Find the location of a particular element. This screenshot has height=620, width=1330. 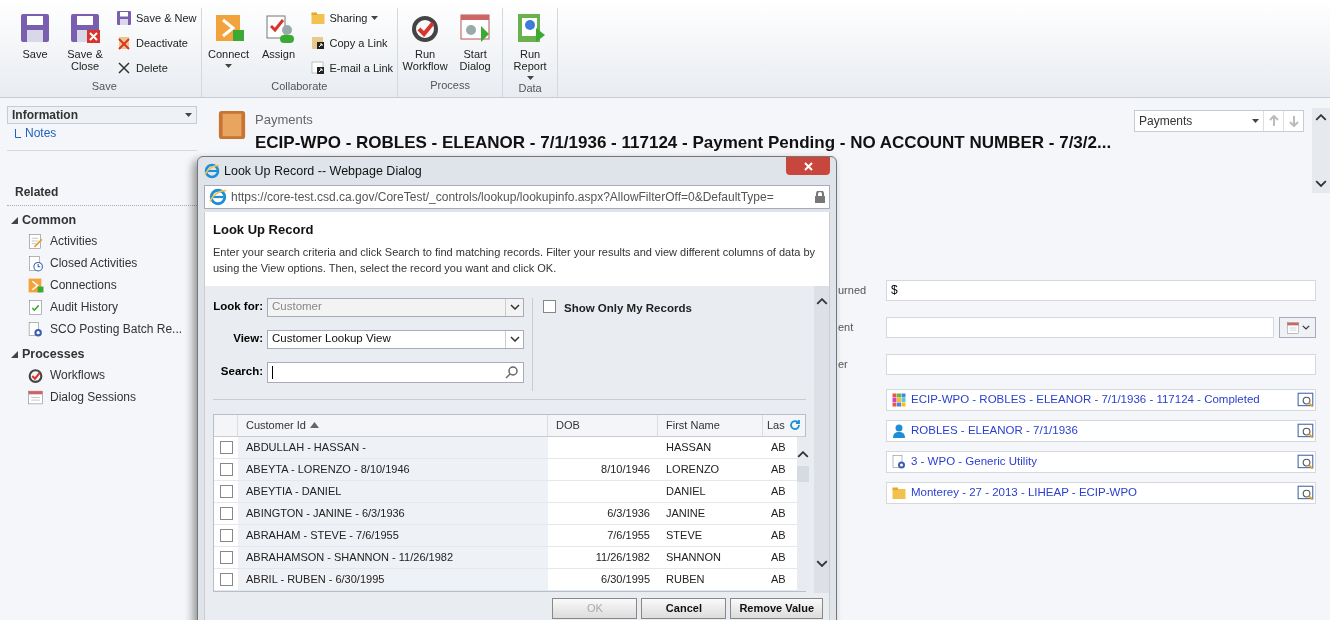

column-header: Las is located at coordinates (776, 425).